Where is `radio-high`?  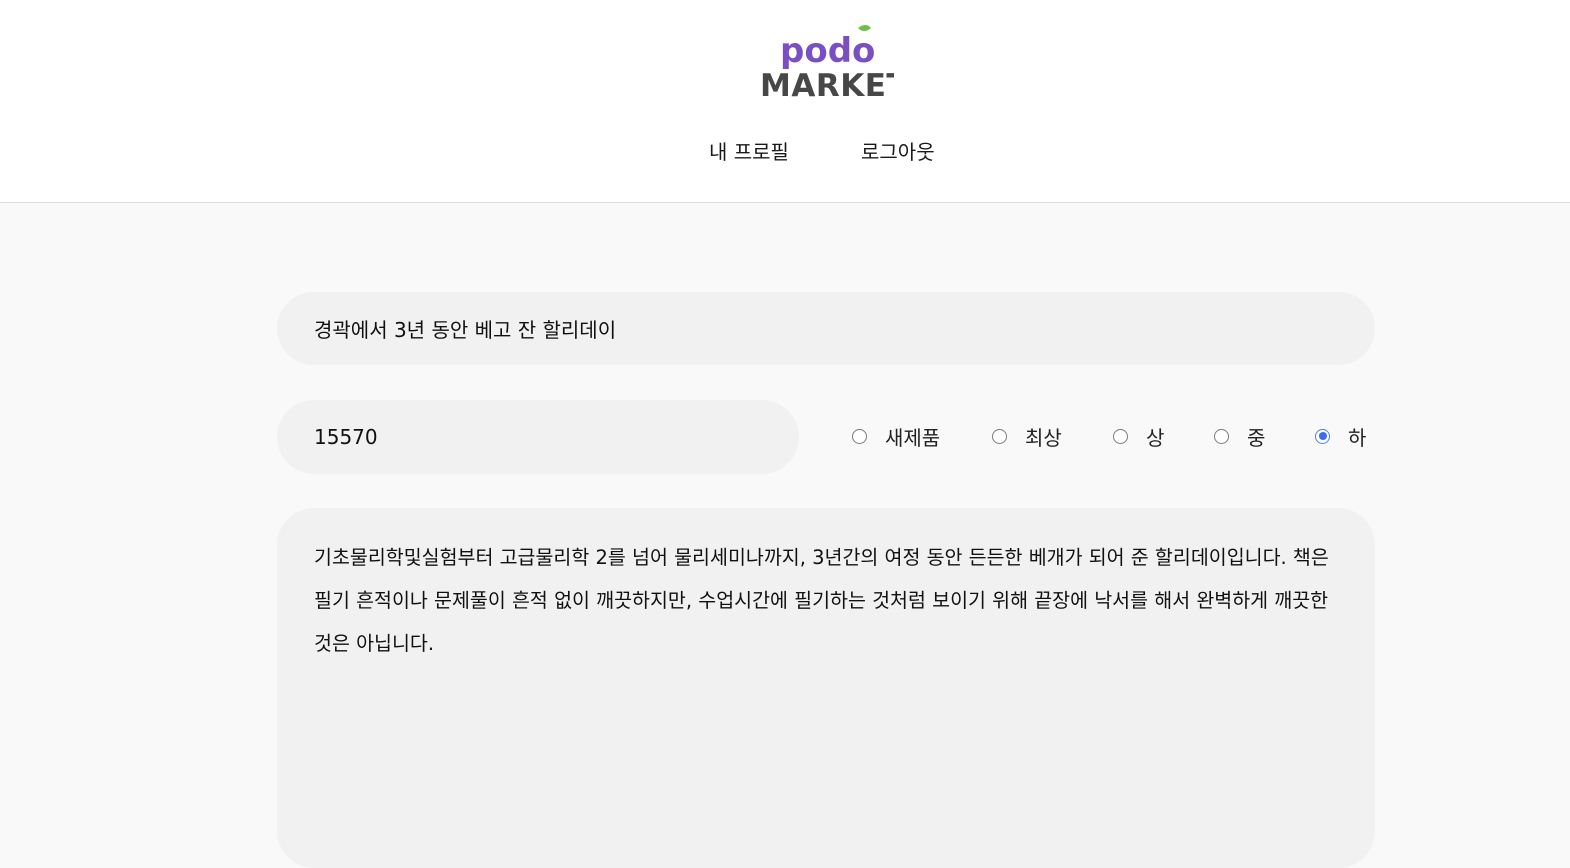 radio-high is located at coordinates (1120, 436).